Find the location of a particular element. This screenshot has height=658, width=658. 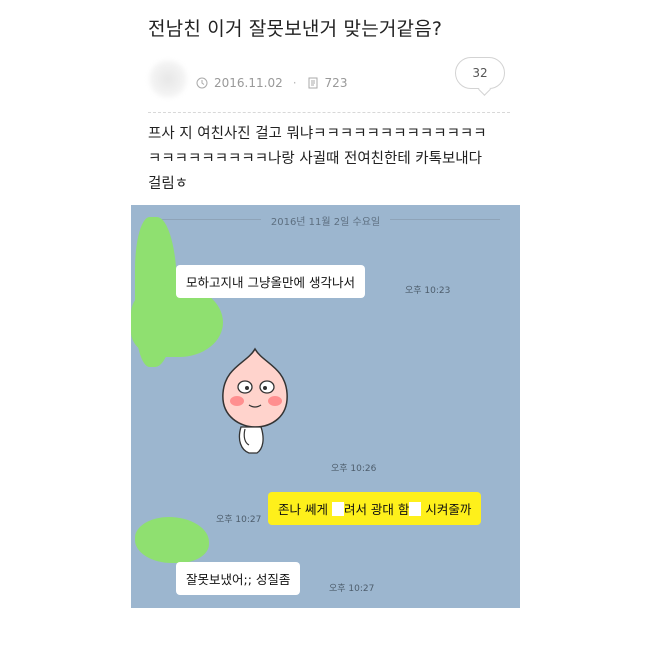

censored-profile-bottom is located at coordinates (172, 540).